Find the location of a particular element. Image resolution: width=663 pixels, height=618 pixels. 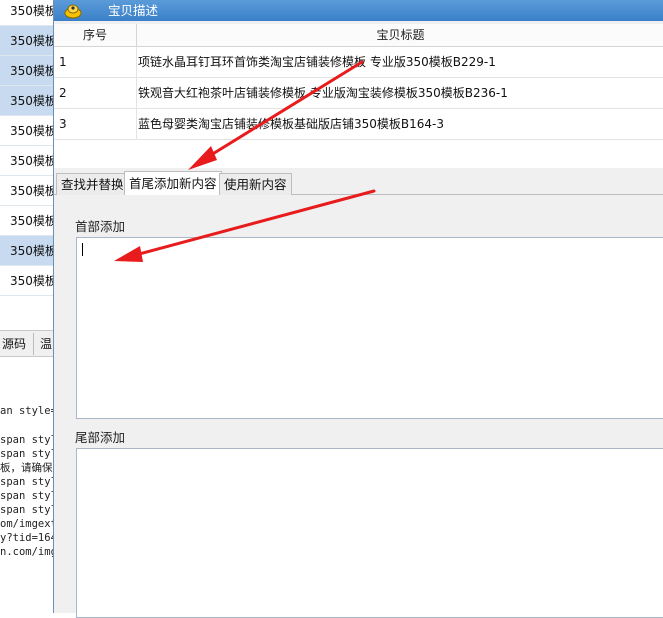

code-line: n.com/img is located at coordinates (26, 552).